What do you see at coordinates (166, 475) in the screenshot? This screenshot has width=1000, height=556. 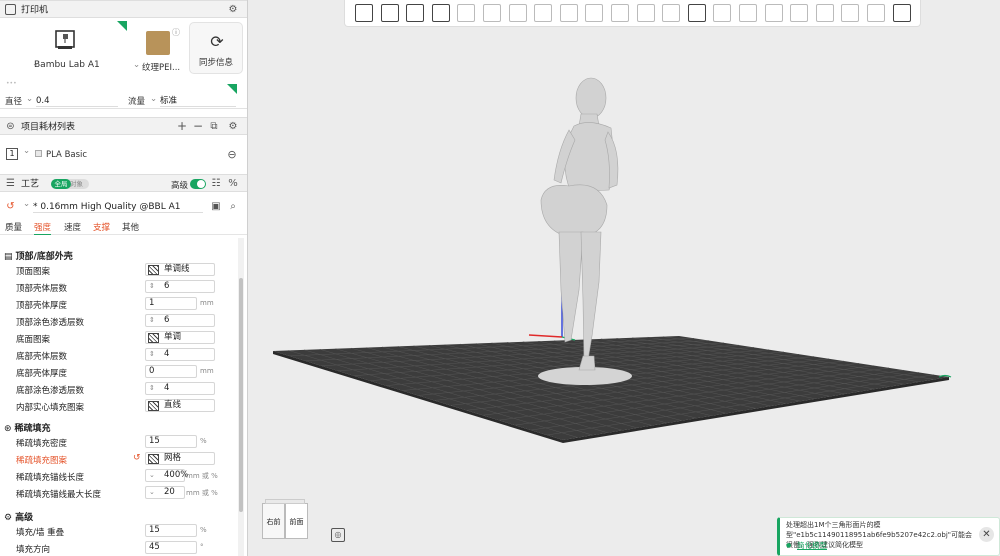 I see `param-value-field: ⌄ 400%` at bounding box center [166, 475].